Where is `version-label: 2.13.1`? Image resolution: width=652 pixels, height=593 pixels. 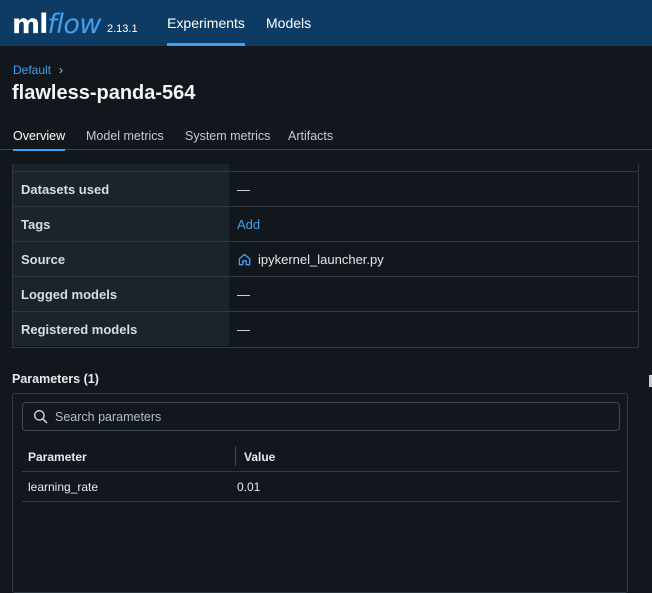 version-label: 2.13.1 is located at coordinates (122, 29).